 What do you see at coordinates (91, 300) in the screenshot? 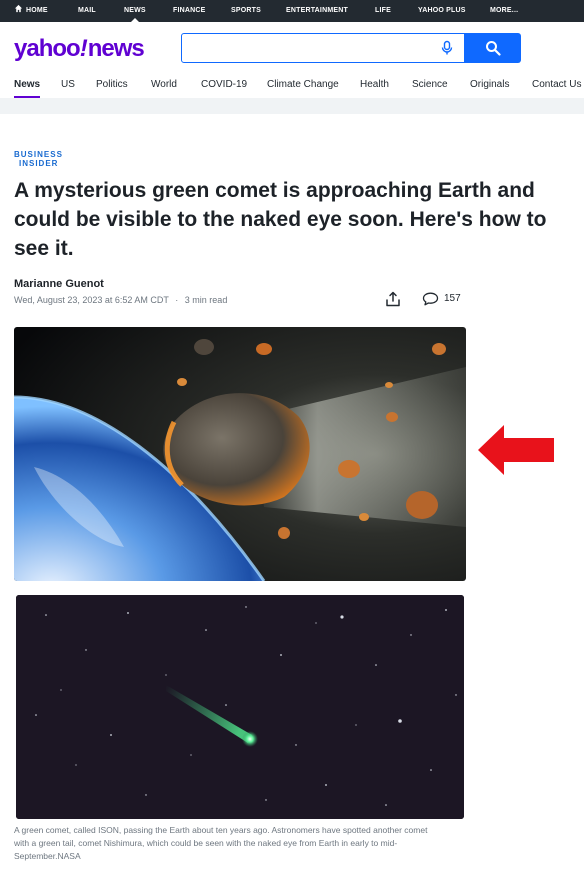
I see `publish-date: Wed, August 23, 2023 at 6:52 AM CDT` at bounding box center [91, 300].